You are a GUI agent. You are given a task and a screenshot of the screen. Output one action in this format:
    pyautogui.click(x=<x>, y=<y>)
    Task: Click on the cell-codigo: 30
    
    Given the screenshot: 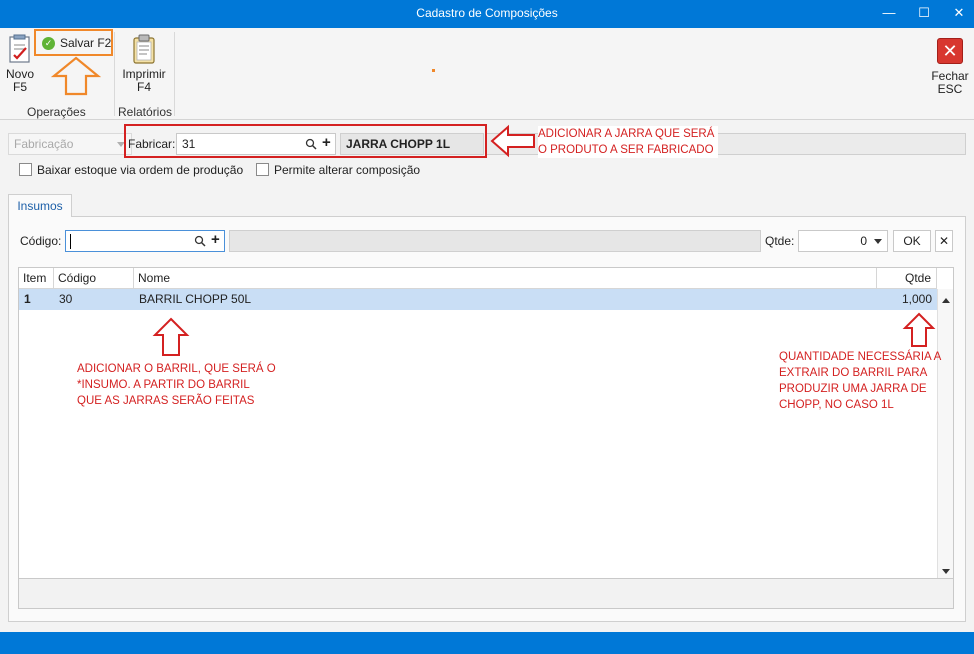 What is the action you would take?
    pyautogui.click(x=66, y=299)
    